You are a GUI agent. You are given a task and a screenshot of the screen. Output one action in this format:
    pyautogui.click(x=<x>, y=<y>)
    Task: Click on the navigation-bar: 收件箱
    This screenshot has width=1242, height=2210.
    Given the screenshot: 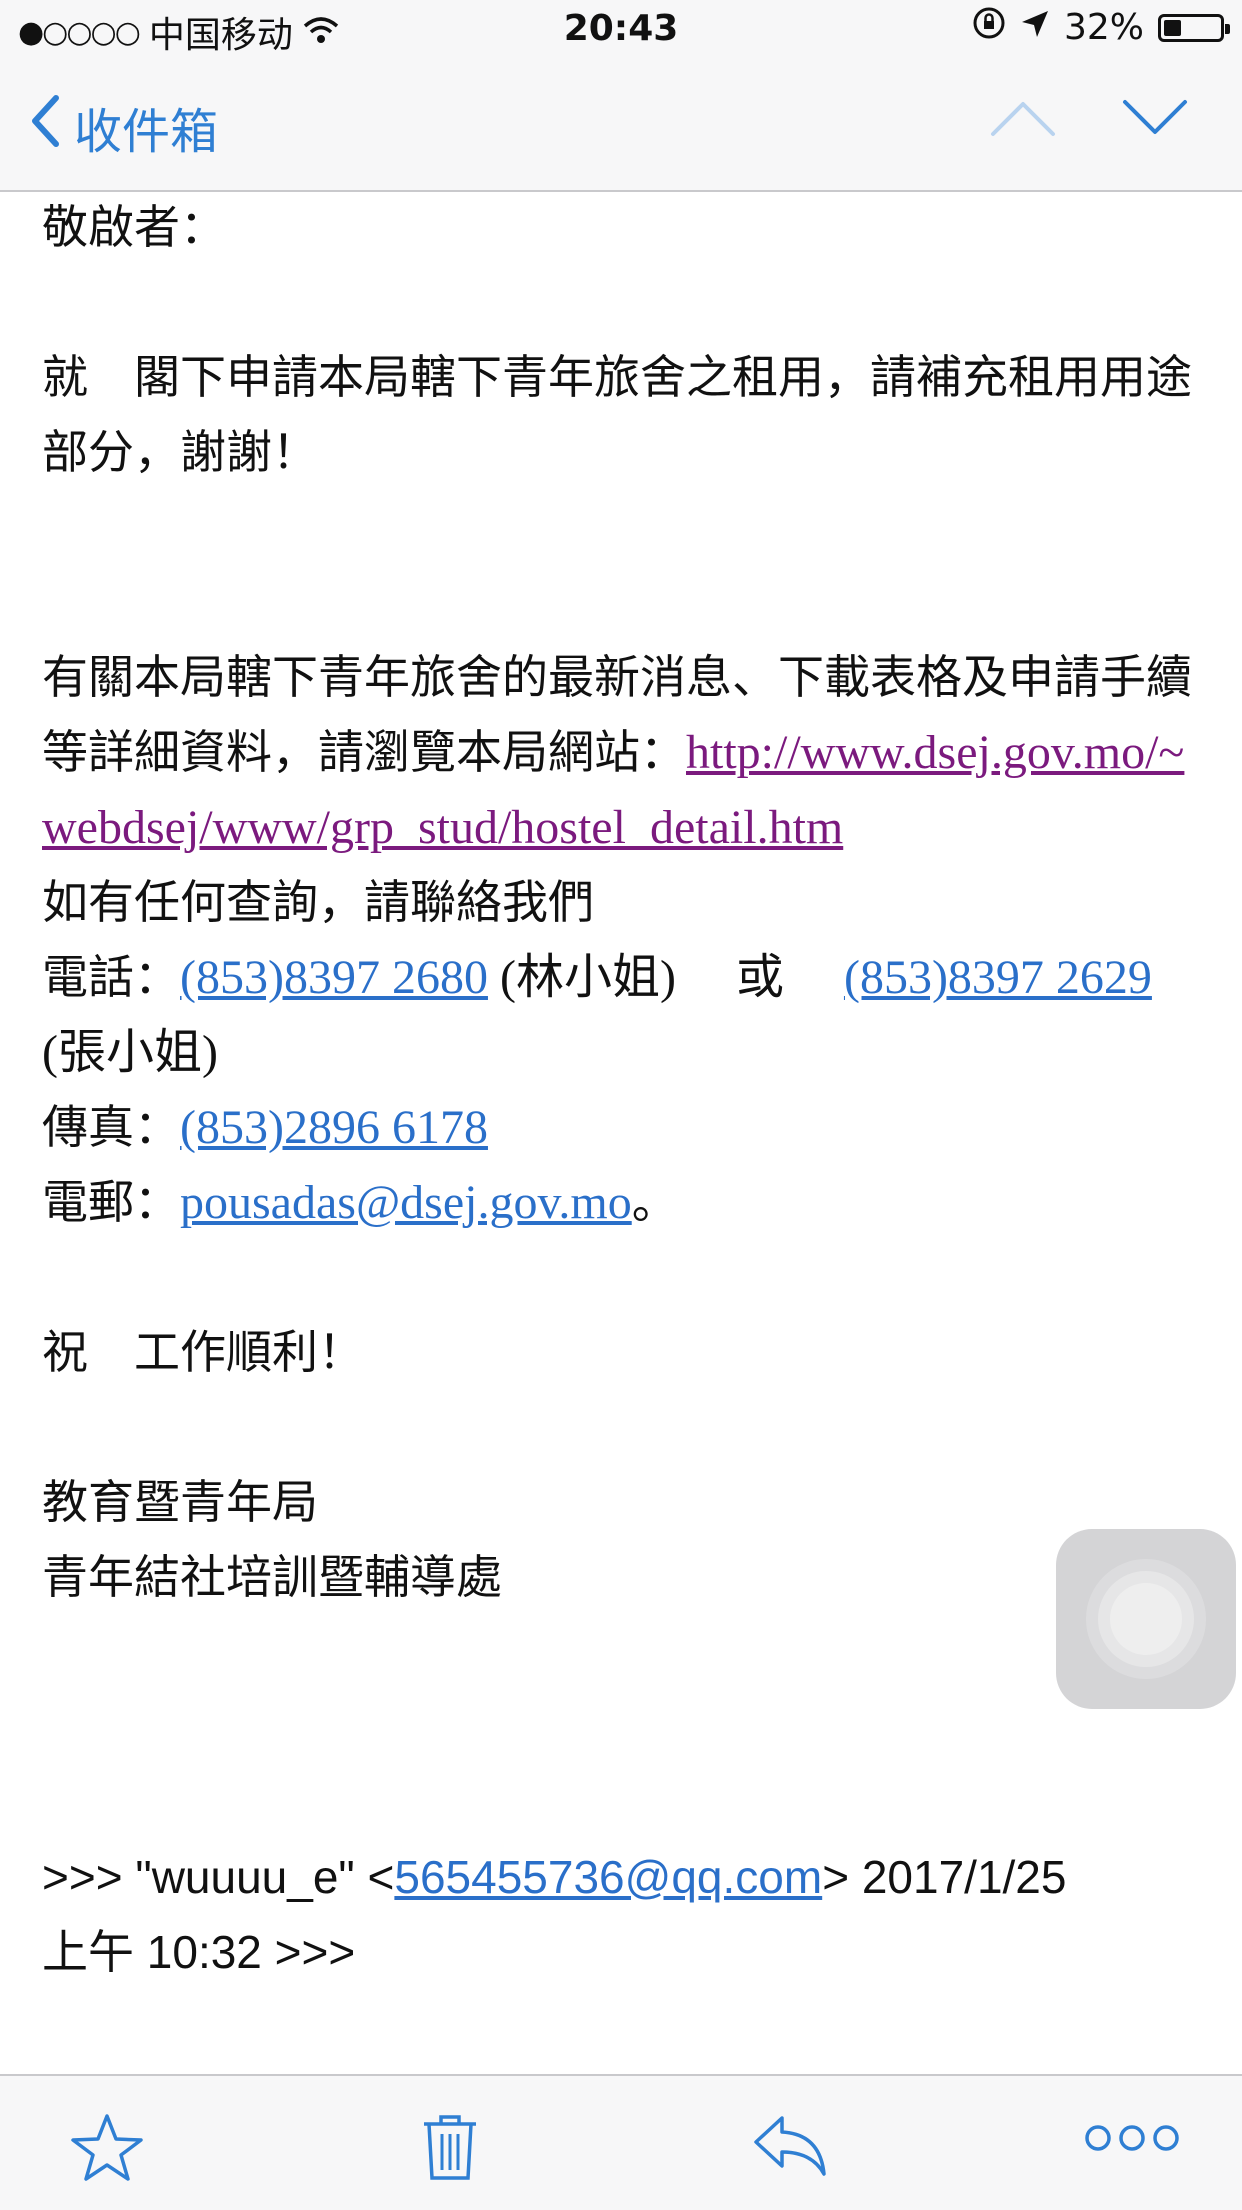 What is the action you would take?
    pyautogui.click(x=621, y=127)
    